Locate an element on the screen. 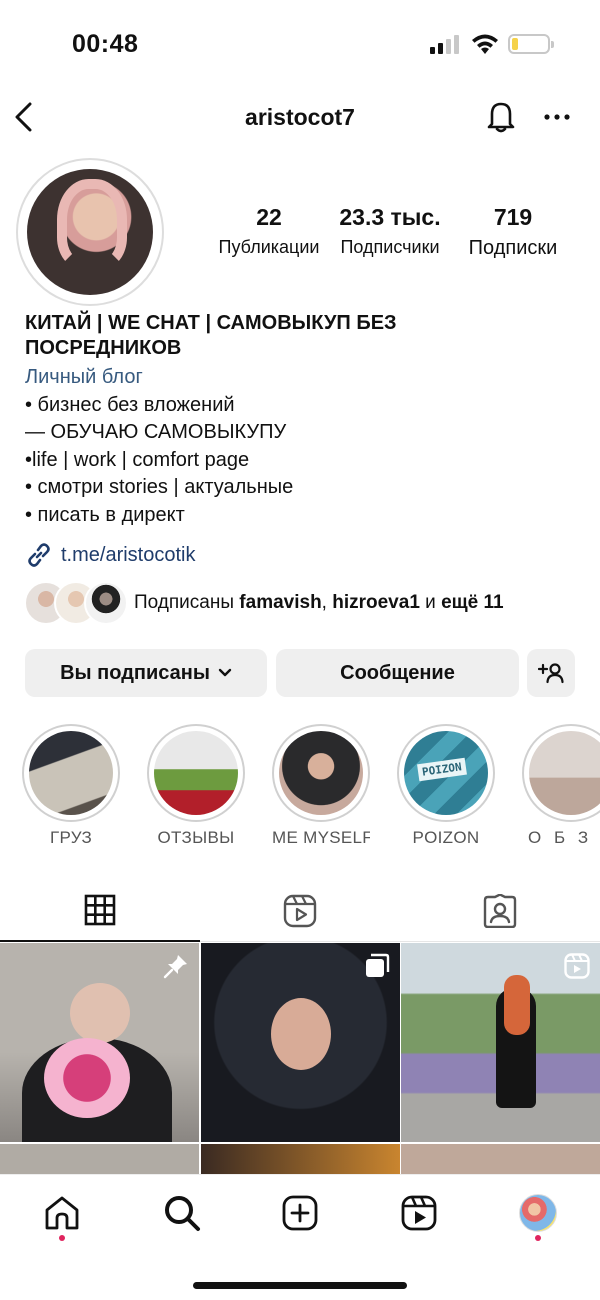 This screenshot has width=600, height=1300. nav-create is located at coordinates (300, 1213).